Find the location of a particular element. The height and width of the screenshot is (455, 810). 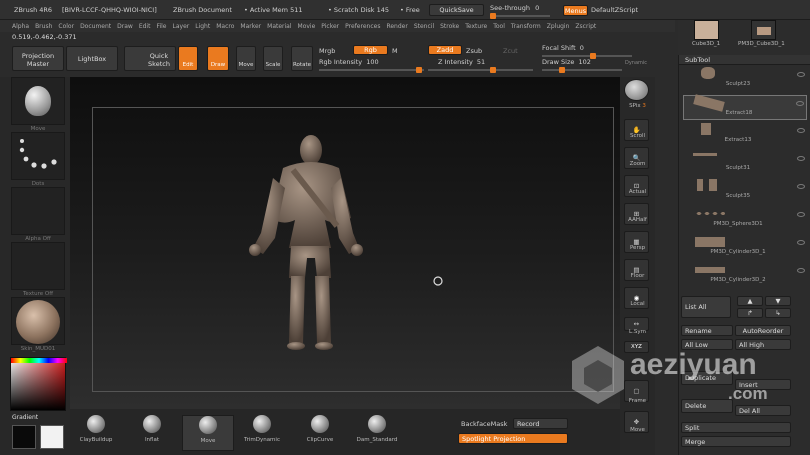

menu-stencil: Stencil is located at coordinates (424, 26).